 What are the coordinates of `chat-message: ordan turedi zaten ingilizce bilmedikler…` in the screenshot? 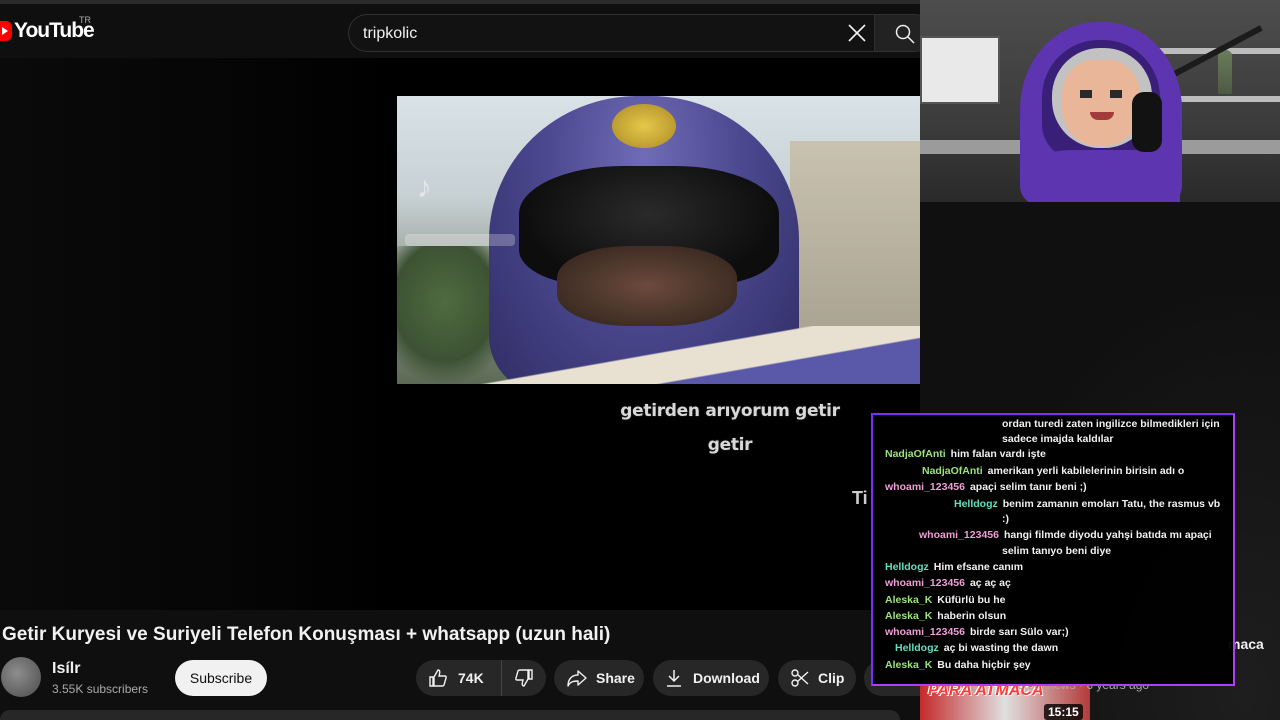 It's located at (1111, 425).